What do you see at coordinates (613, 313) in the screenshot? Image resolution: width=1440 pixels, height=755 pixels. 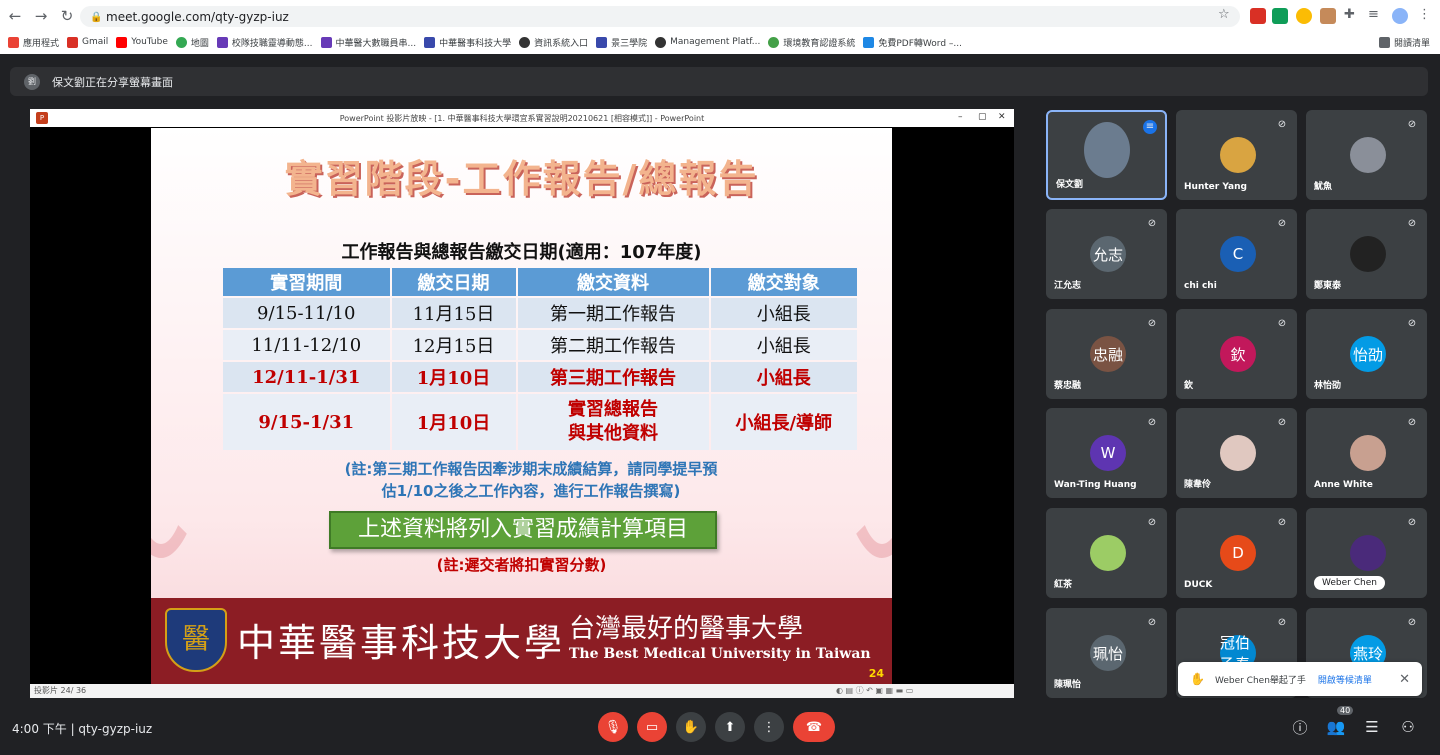 I see `table-cell: 第一期工作報告` at bounding box center [613, 313].